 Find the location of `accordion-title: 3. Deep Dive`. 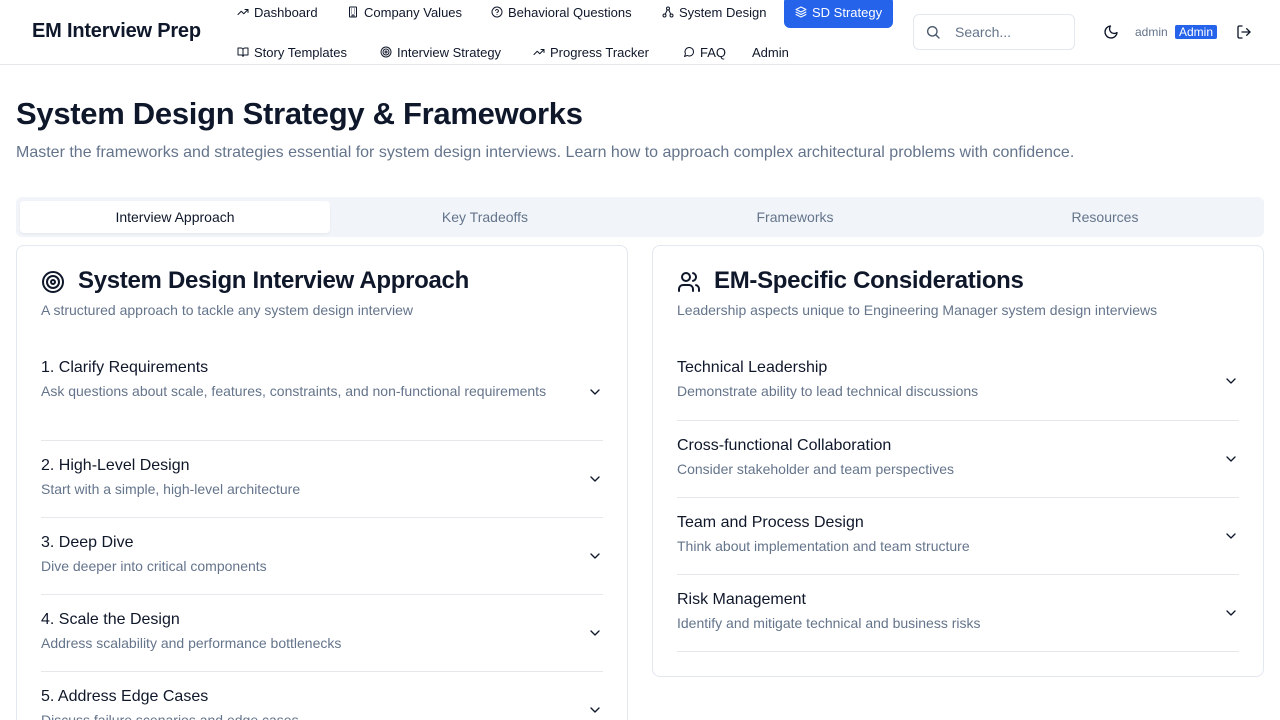

accordion-title: 3. Deep Dive is located at coordinates (87, 542).